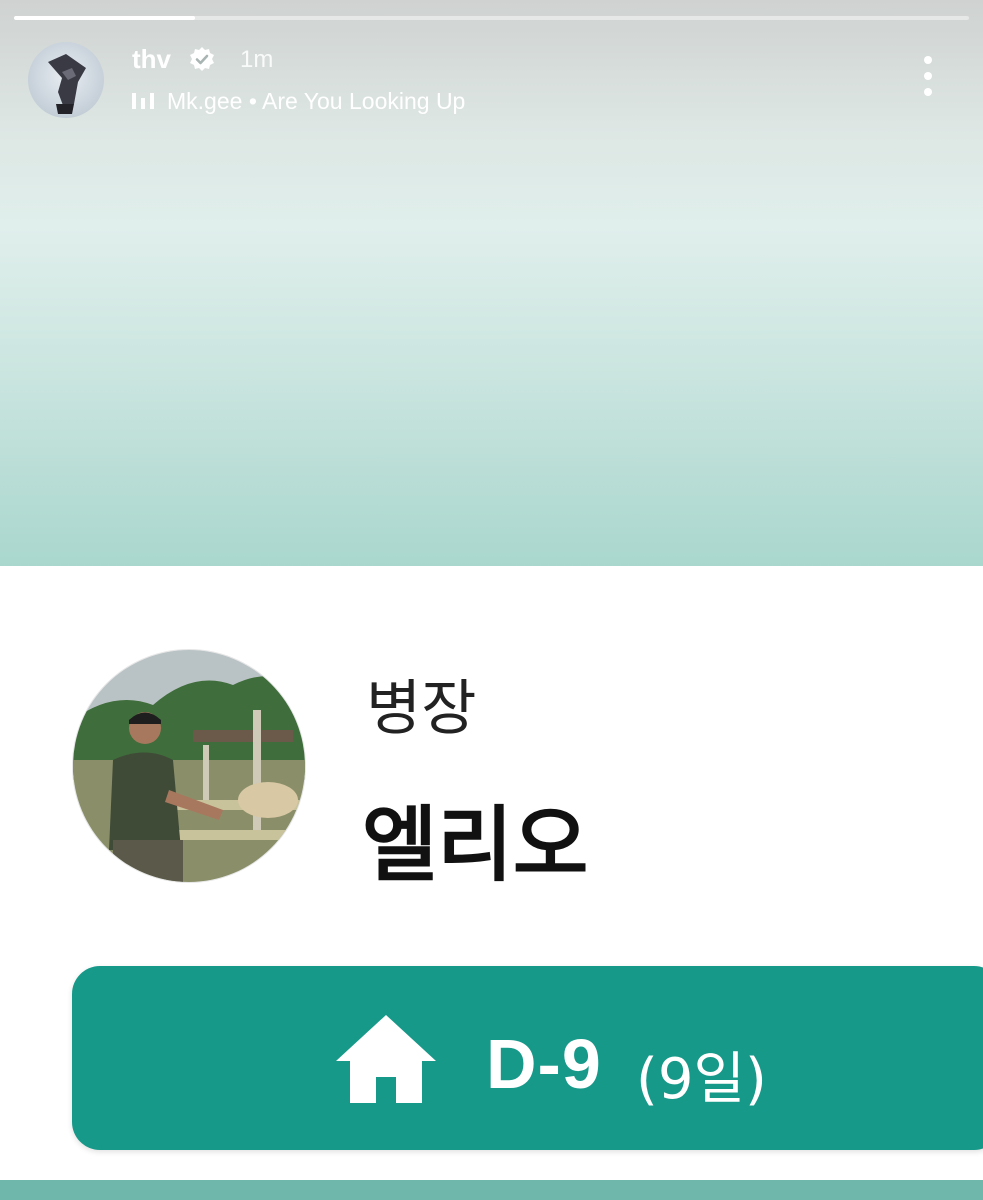 Image resolution: width=983 pixels, height=1200 pixels. What do you see at coordinates (151, 59) in the screenshot?
I see `username: thv` at bounding box center [151, 59].